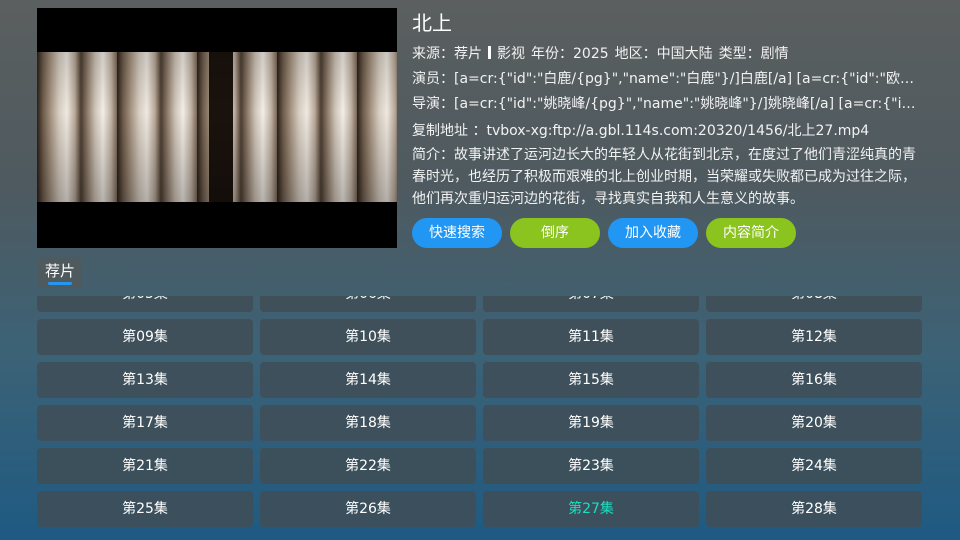  I want to click on action-buttons: 快速搜索 倒序 加入收藏 内容简介, so click(604, 233).